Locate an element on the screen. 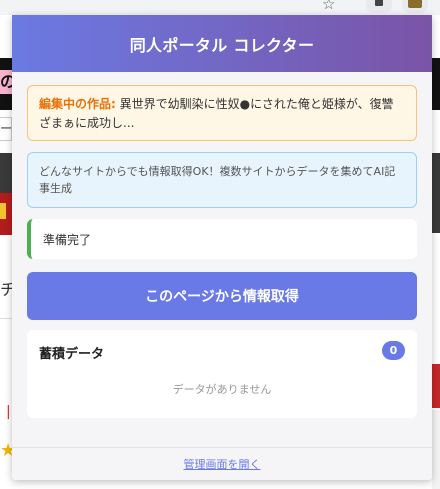  fetch-button-label: このページから情報取得 is located at coordinates (222, 297).